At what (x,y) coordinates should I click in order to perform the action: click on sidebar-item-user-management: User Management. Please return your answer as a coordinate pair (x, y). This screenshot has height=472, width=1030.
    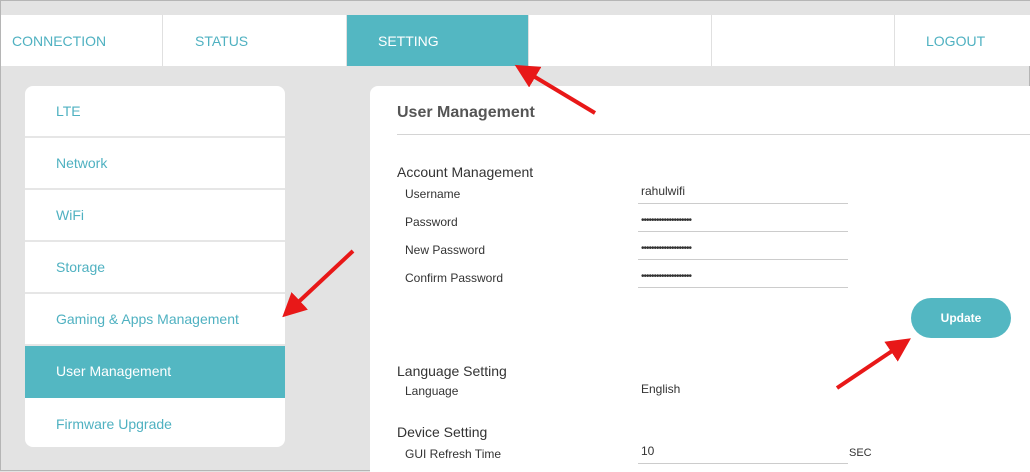
    Looking at the image, I should click on (155, 372).